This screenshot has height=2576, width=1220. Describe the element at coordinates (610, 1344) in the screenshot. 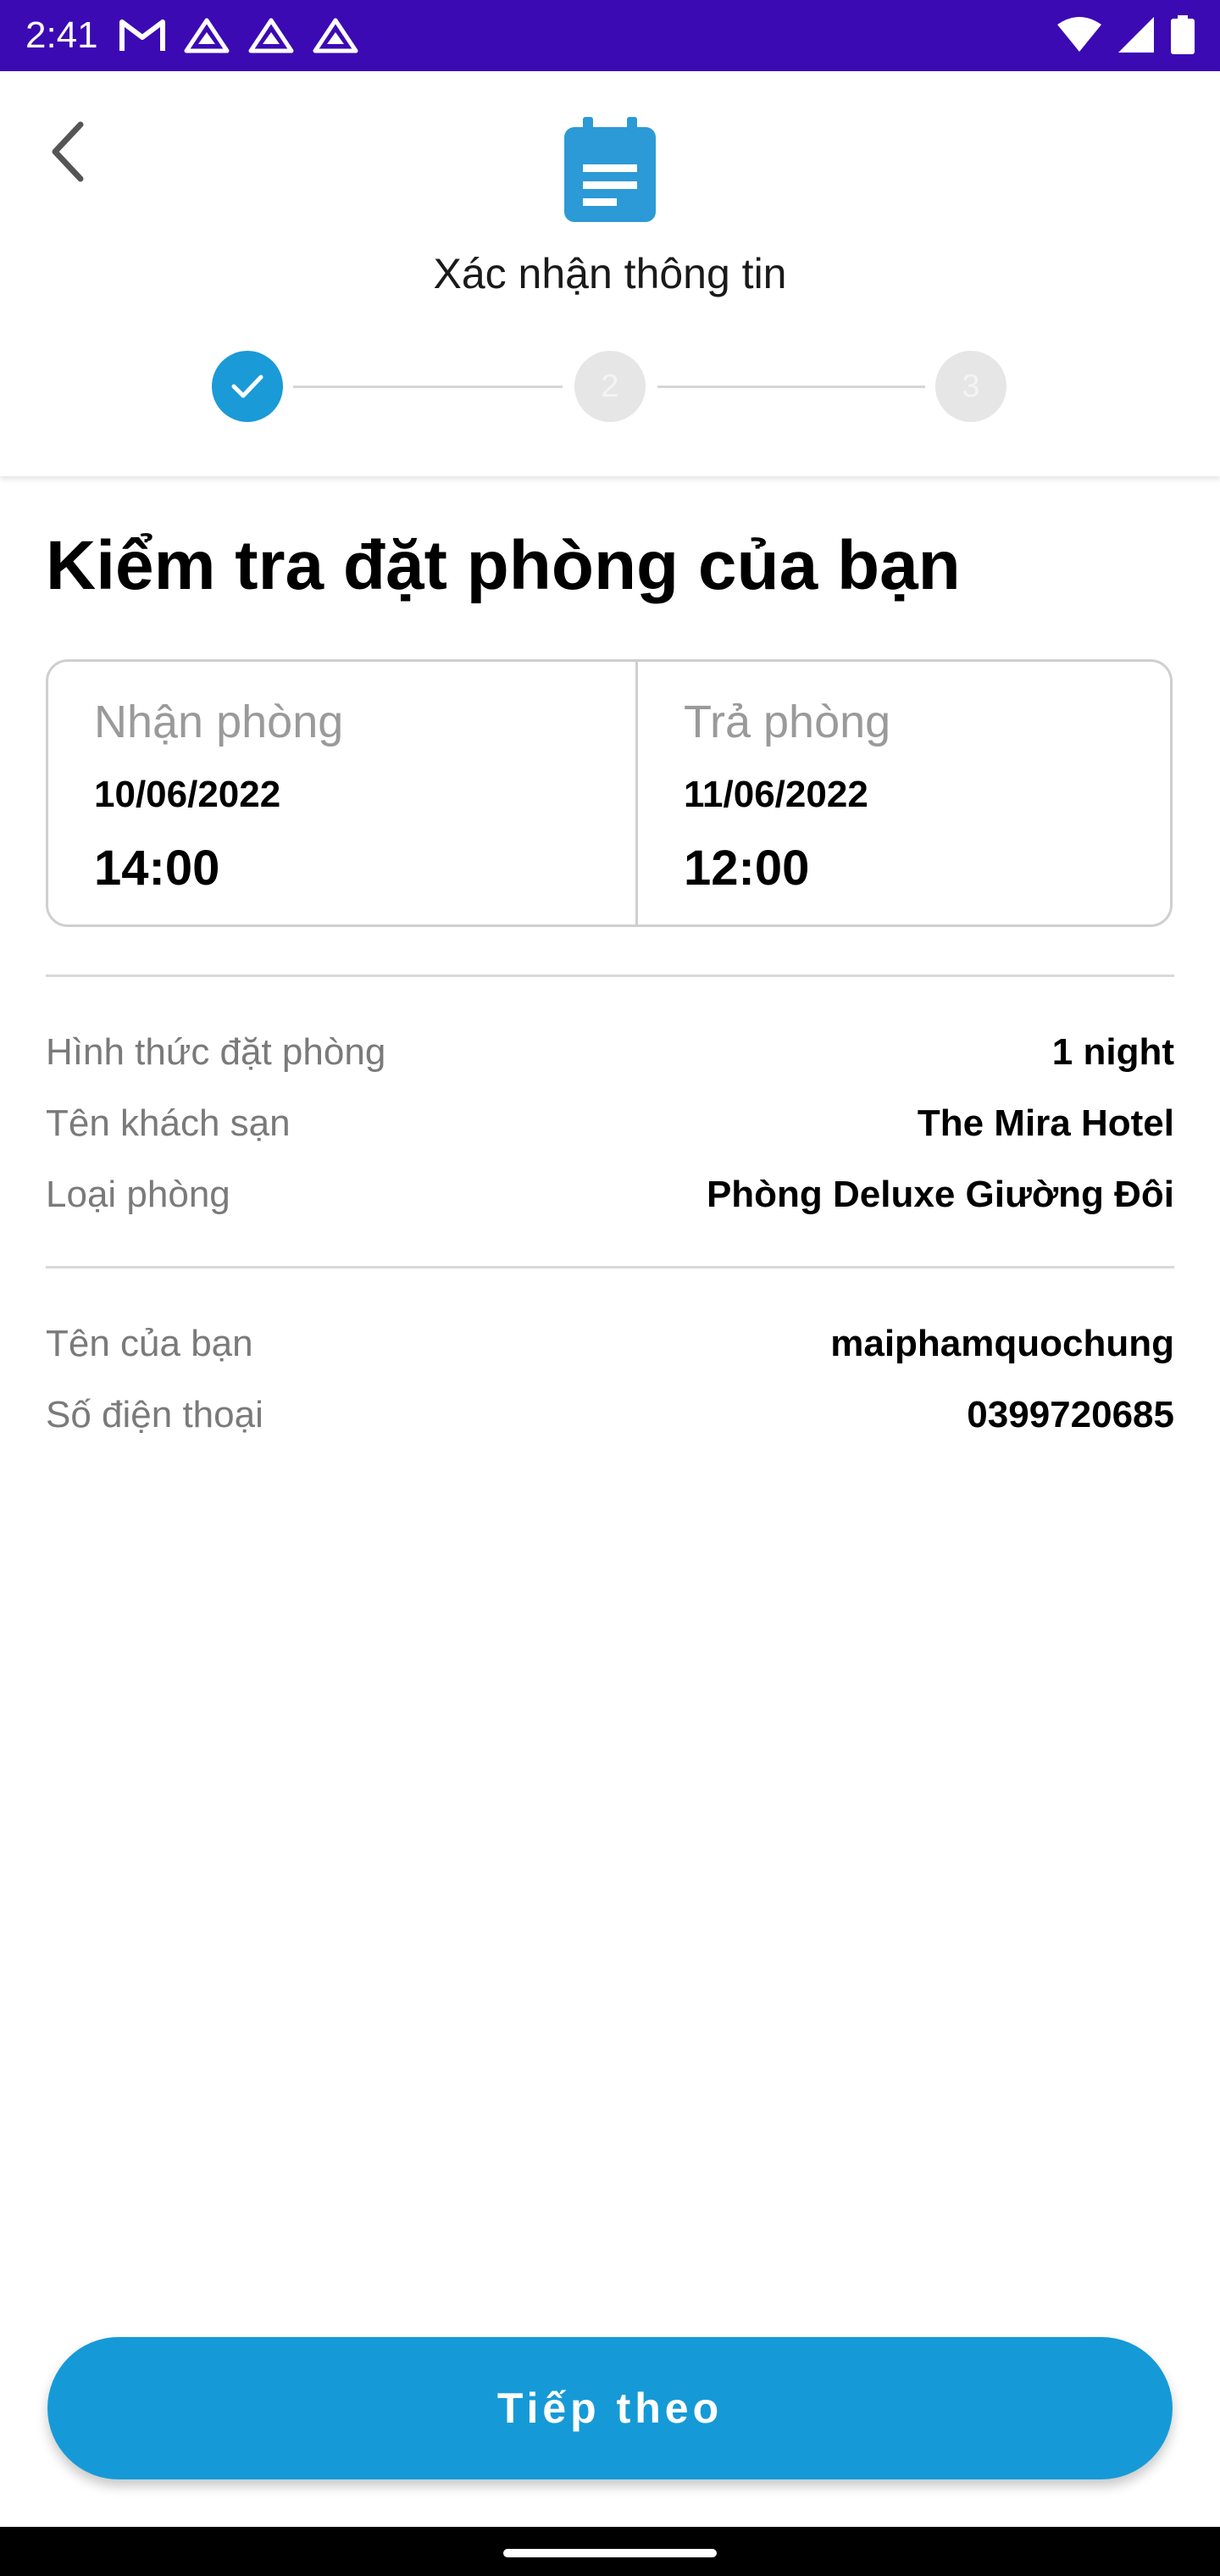

I see `info-row-guest-name: Tên của bạn maiphamquochung` at that location.